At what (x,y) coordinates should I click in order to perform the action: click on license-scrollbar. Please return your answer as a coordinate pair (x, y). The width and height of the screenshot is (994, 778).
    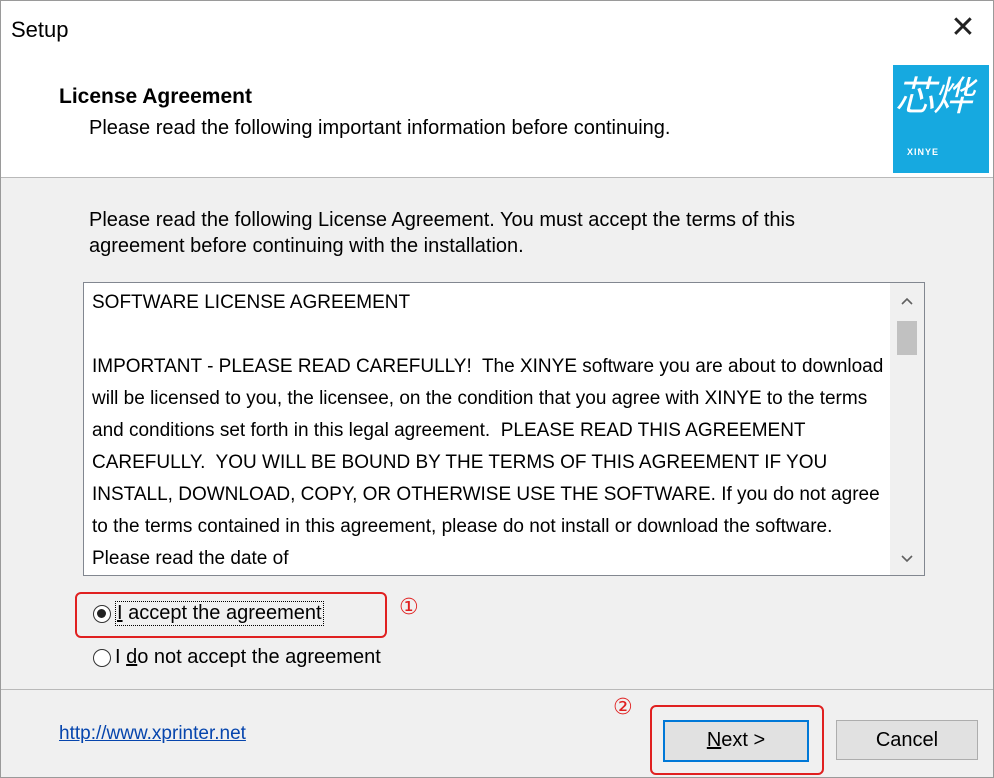
    Looking at the image, I should click on (907, 429).